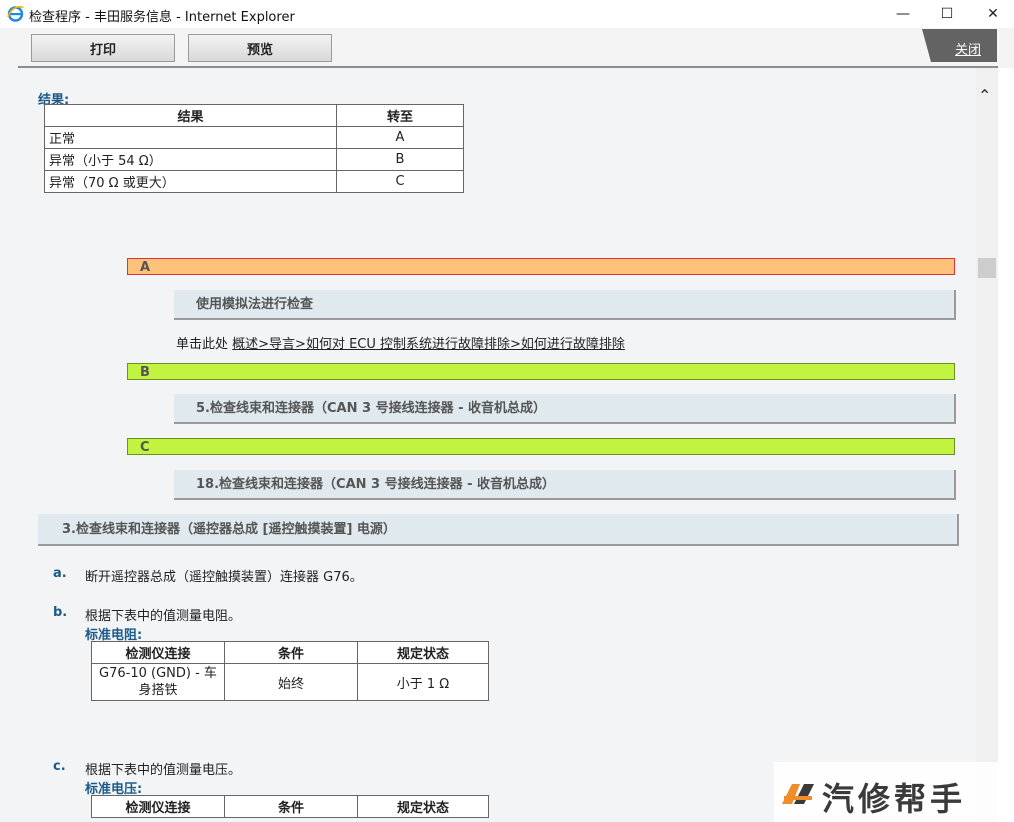  Describe the element at coordinates (190, 115) in the screenshot. I see `column-header: 结果` at that location.